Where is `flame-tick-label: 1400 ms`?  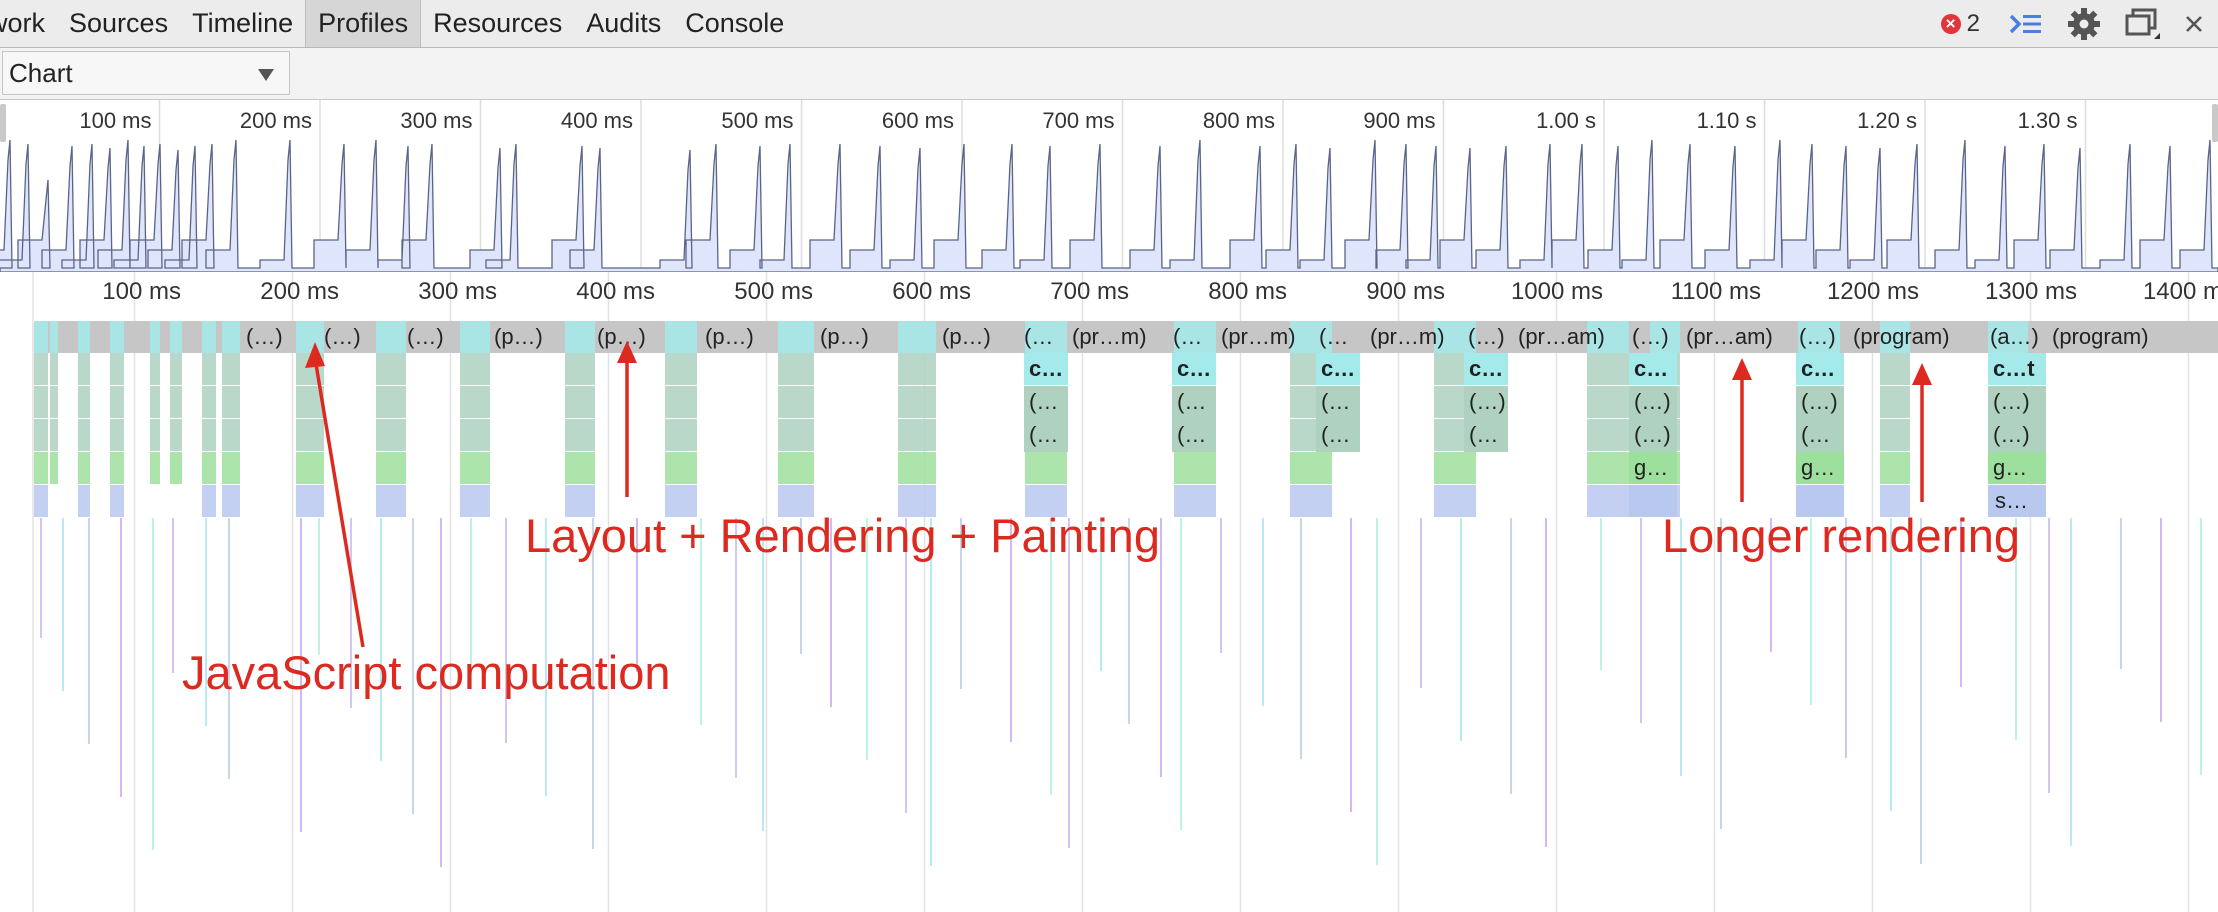 flame-tick-label: 1400 ms is located at coordinates (2180, 291).